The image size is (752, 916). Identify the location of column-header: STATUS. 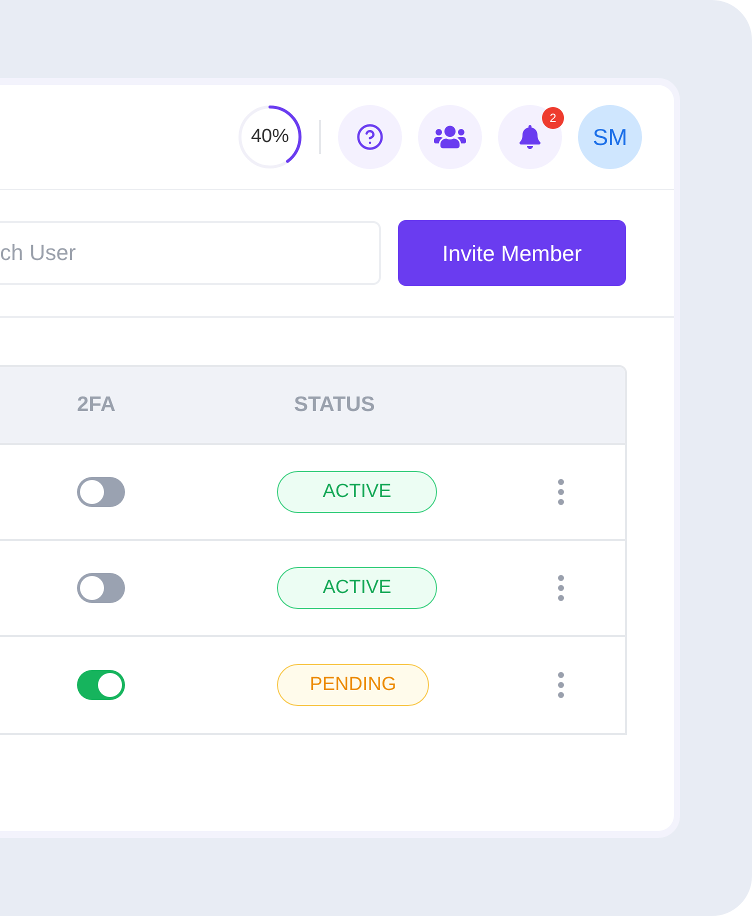
(334, 405).